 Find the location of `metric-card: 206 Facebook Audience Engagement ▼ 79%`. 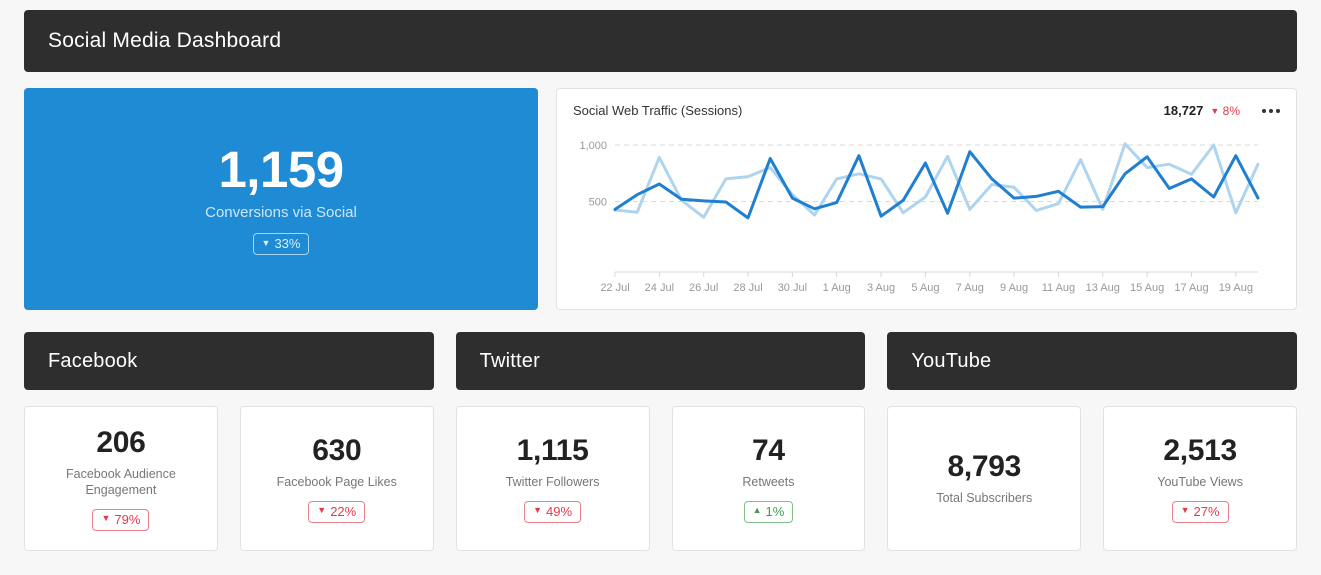

metric-card: 206 Facebook Audience Engagement ▼ 79% is located at coordinates (121, 478).